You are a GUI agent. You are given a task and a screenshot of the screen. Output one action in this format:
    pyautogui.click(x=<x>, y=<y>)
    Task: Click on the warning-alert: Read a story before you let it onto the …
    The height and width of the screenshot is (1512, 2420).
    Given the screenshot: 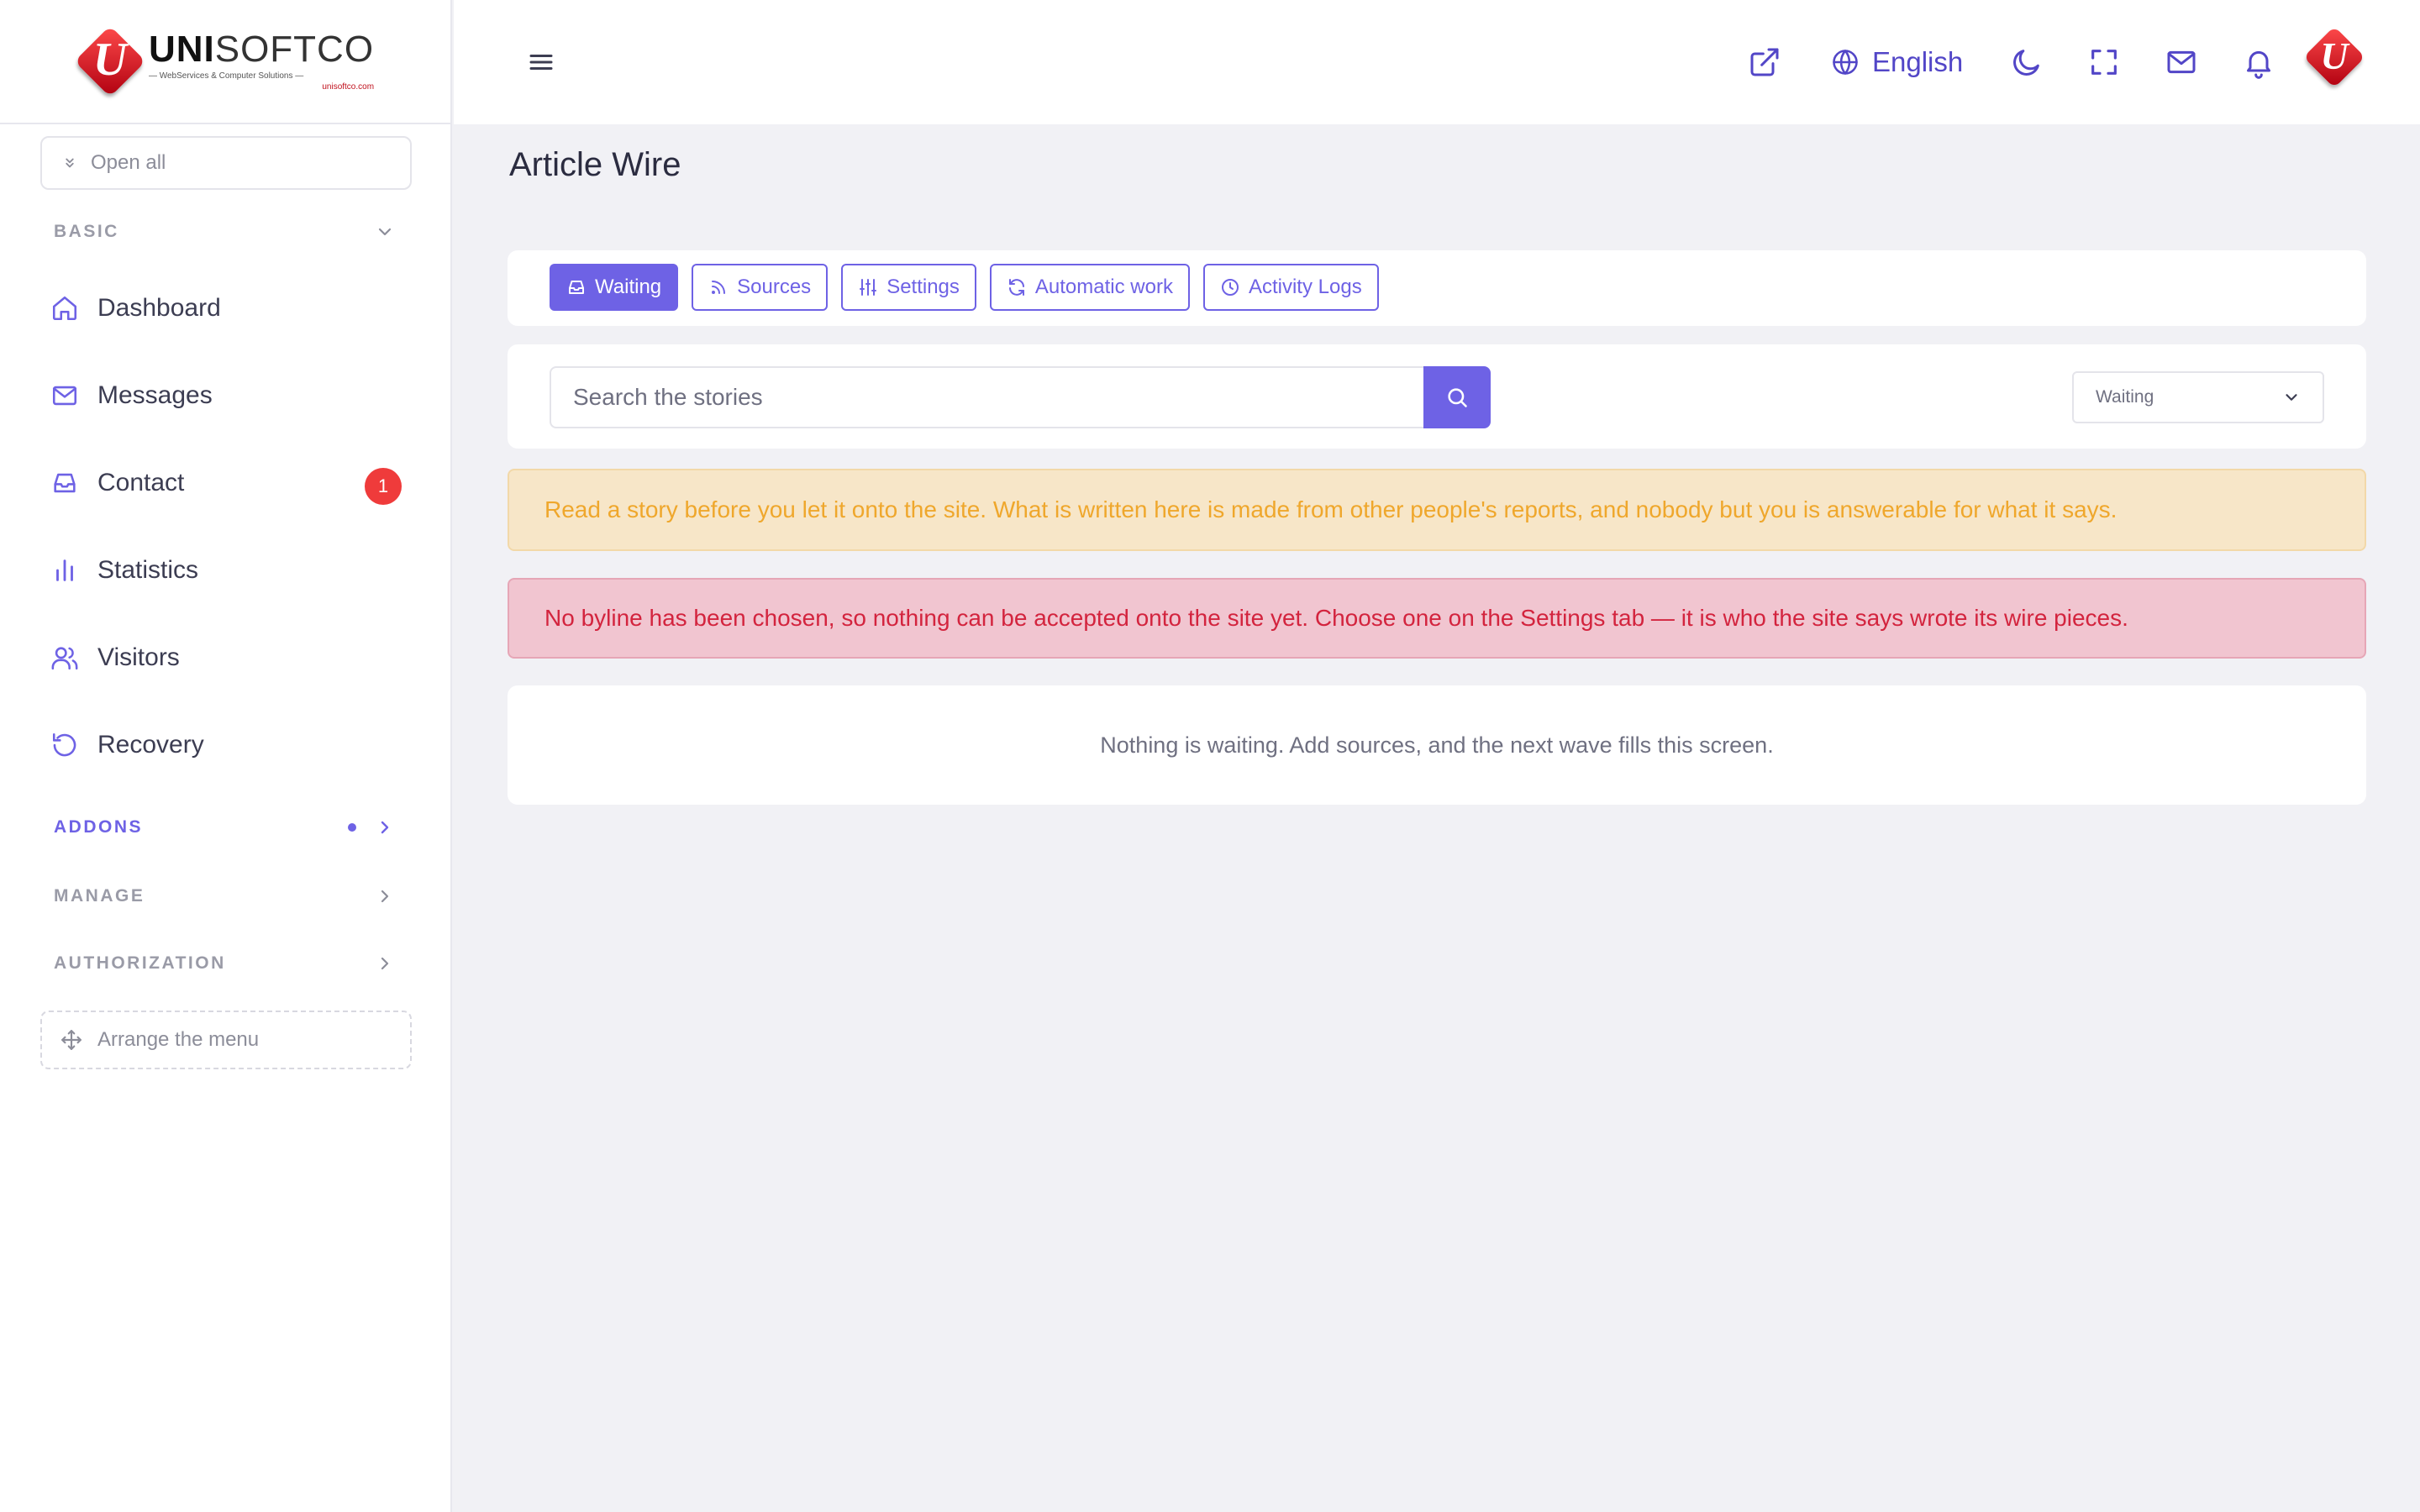 What is the action you would take?
    pyautogui.click(x=1437, y=510)
    